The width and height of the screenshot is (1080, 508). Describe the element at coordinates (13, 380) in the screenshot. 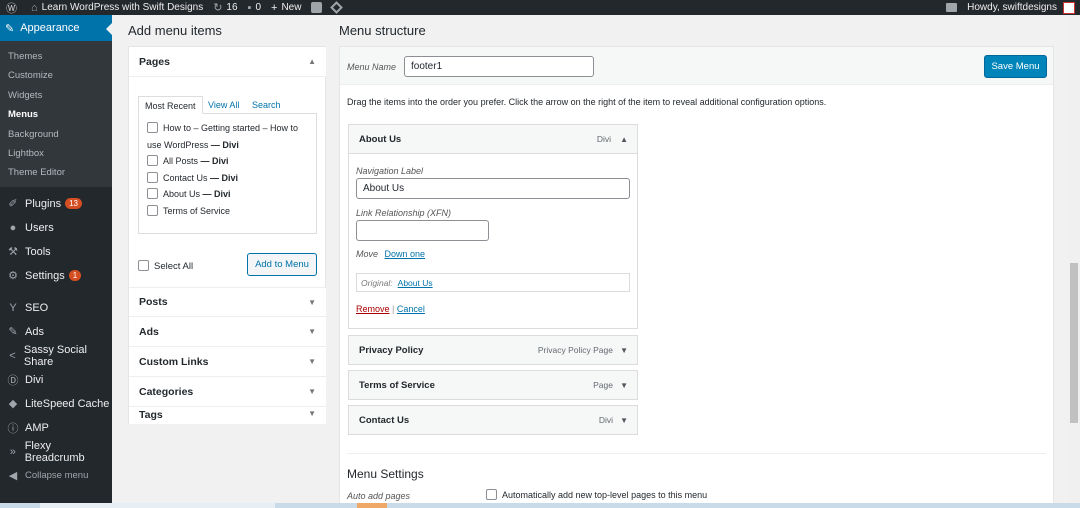

I see `divi-icon: Ⓓ` at that location.